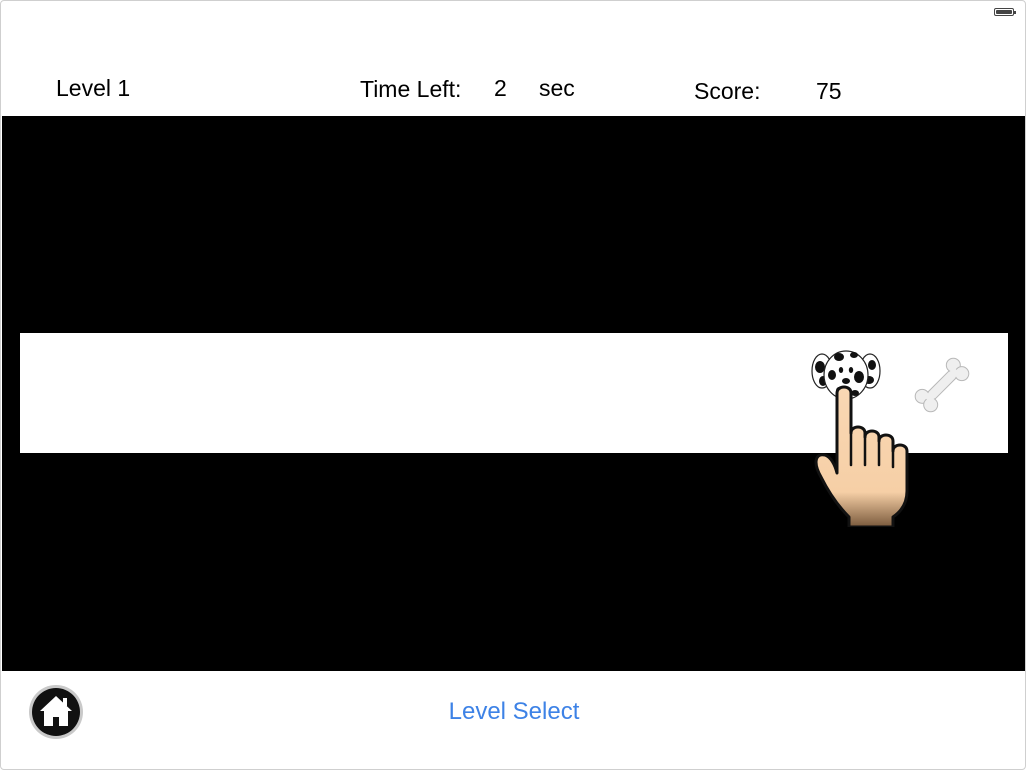 Image resolution: width=1026 pixels, height=770 pixels. Describe the element at coordinates (727, 91) in the screenshot. I see `score-label: Score:` at that location.